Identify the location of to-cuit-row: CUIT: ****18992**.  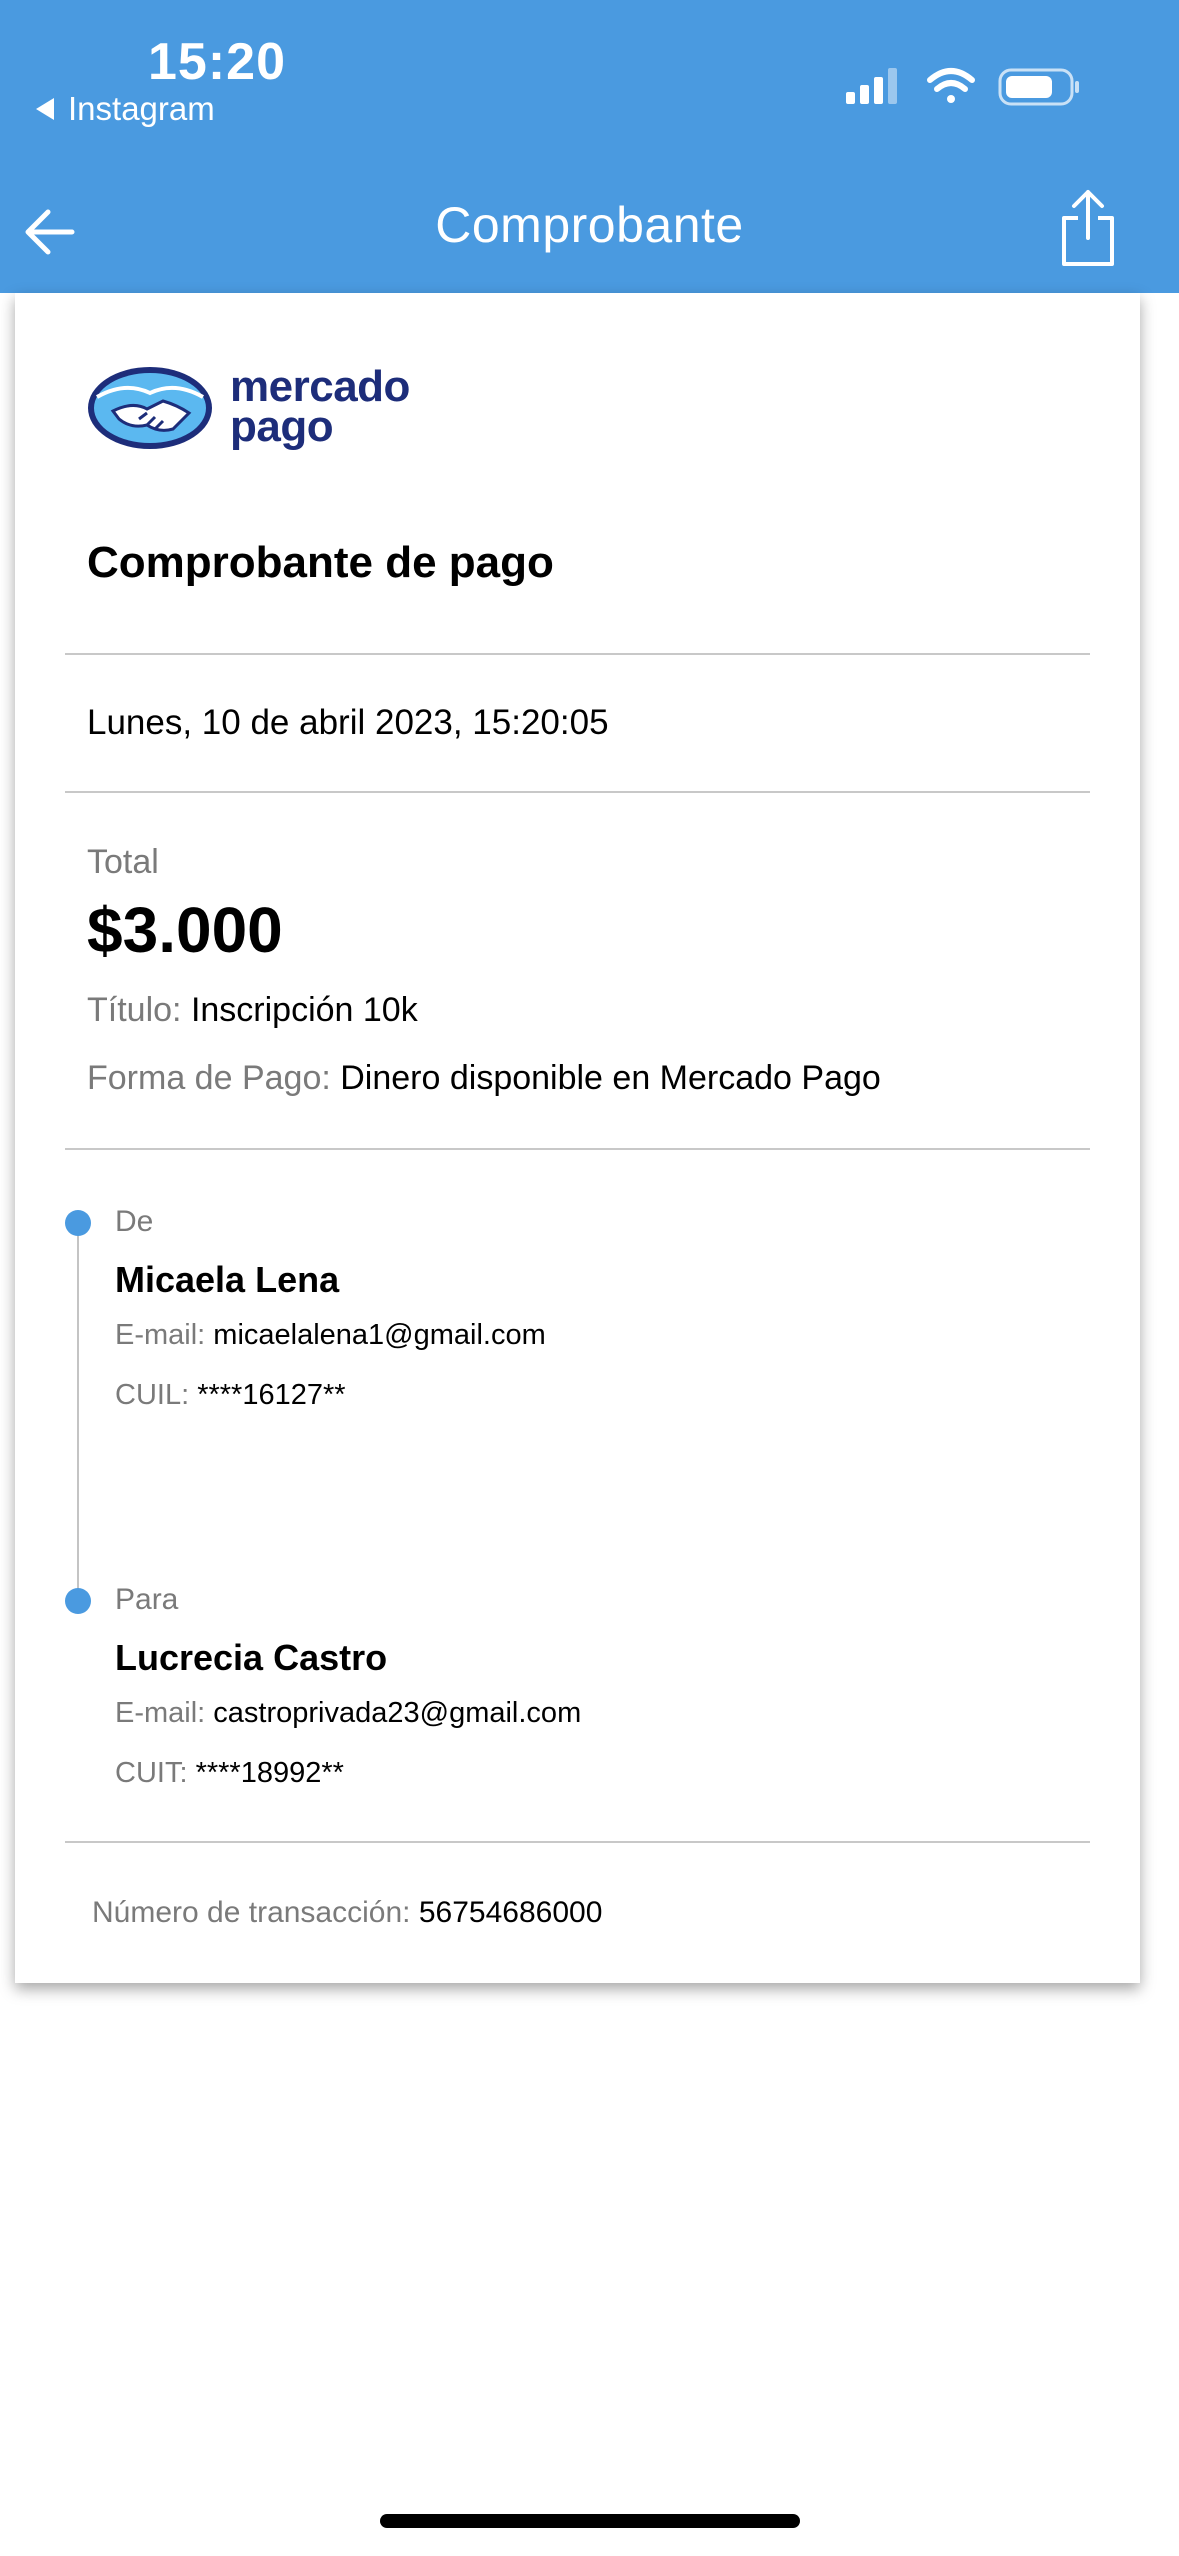
(229, 1773).